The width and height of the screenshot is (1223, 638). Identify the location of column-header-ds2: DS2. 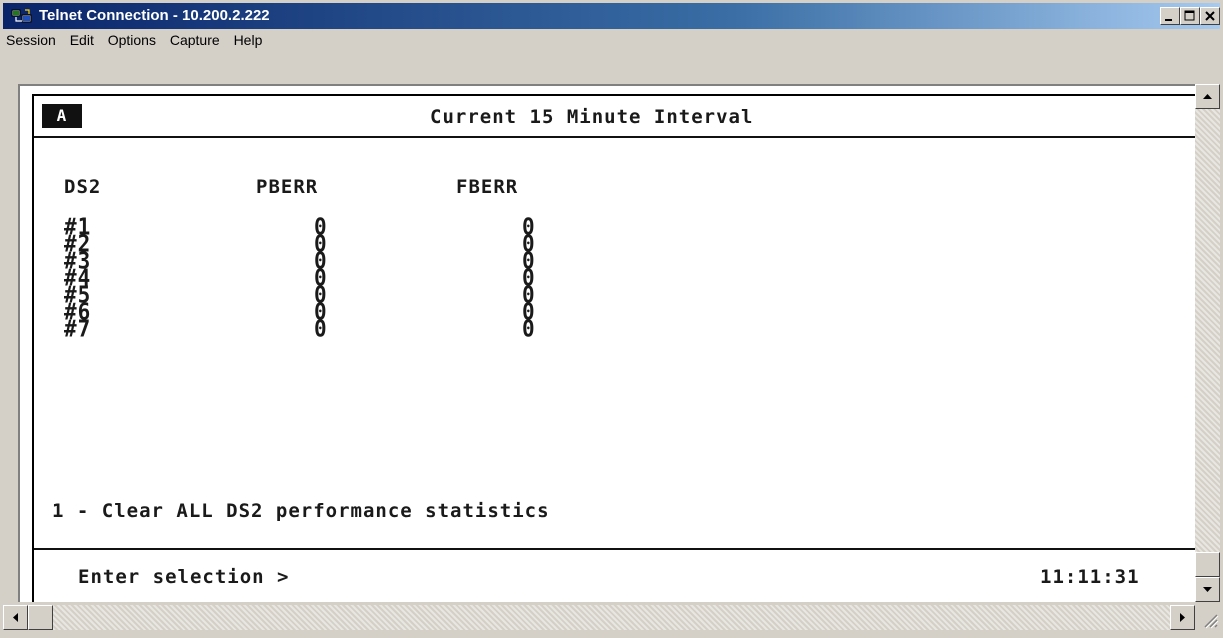
(83, 187).